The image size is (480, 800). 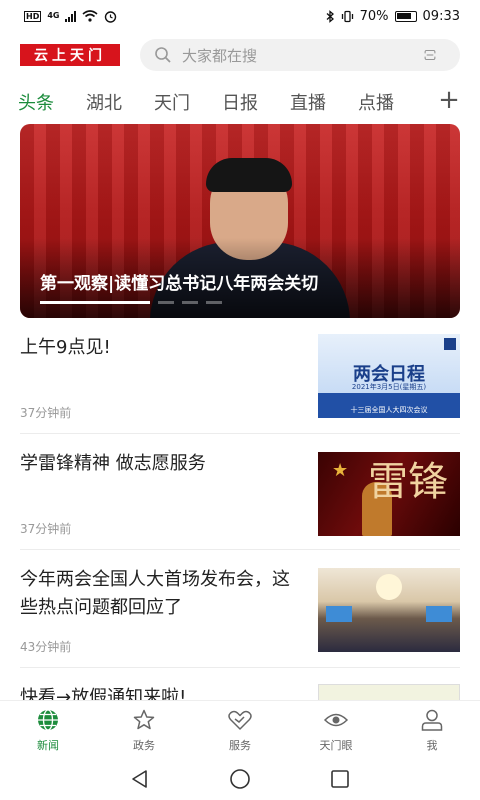 What do you see at coordinates (449, 100) in the screenshot?
I see `add-tab-button: +` at bounding box center [449, 100].